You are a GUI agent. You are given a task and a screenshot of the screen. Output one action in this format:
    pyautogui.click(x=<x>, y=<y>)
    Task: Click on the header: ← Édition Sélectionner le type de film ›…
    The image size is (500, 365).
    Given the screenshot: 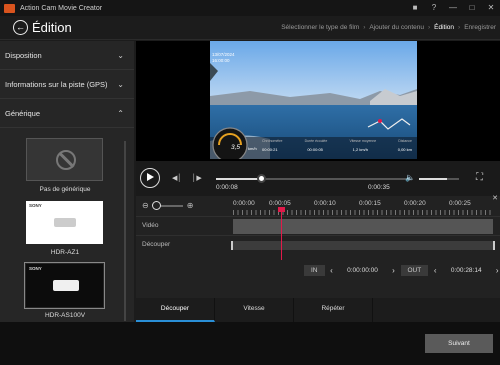 What is the action you would take?
    pyautogui.click(x=250, y=28)
    